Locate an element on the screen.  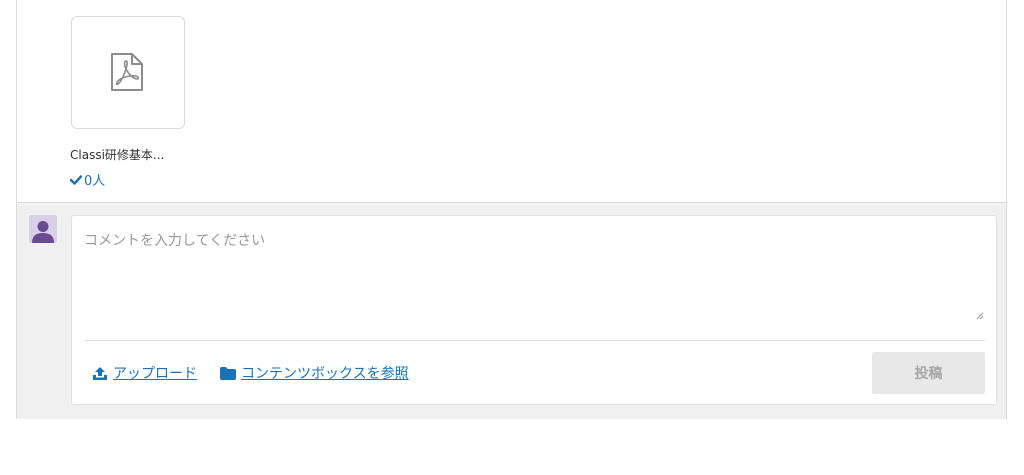
check-icon is located at coordinates (76, 179).